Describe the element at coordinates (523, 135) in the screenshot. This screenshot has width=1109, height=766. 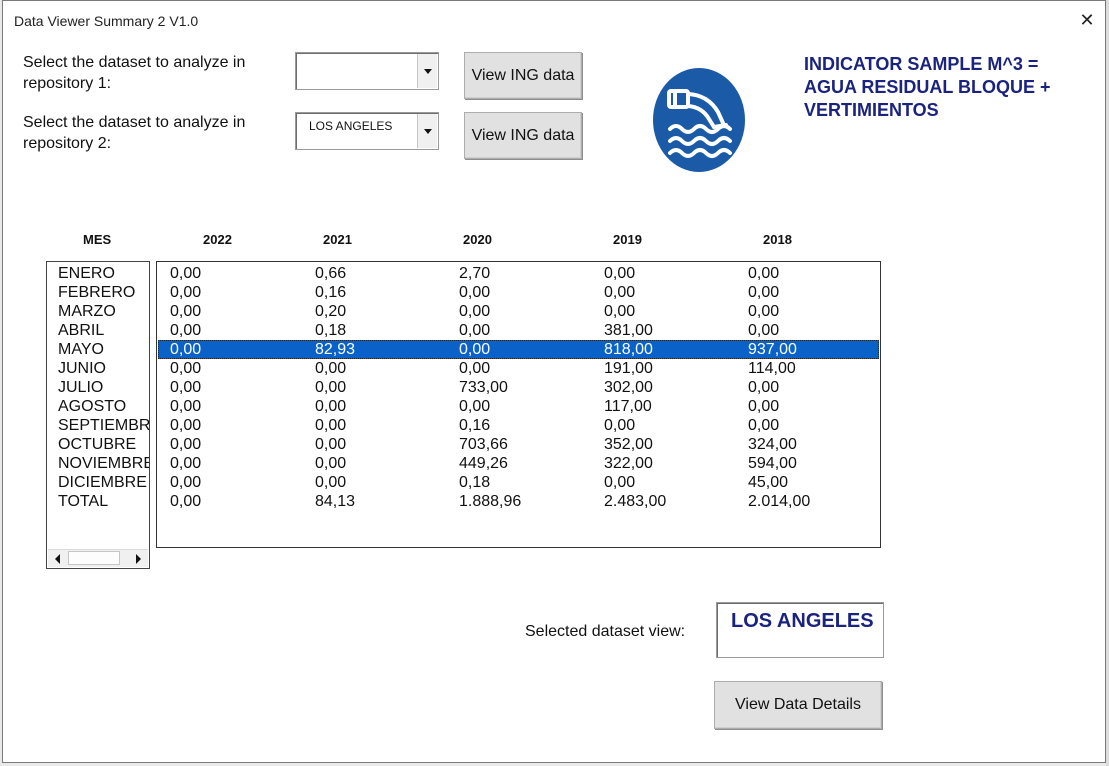
I see `repo2-view-ing-button: View ING data` at that location.